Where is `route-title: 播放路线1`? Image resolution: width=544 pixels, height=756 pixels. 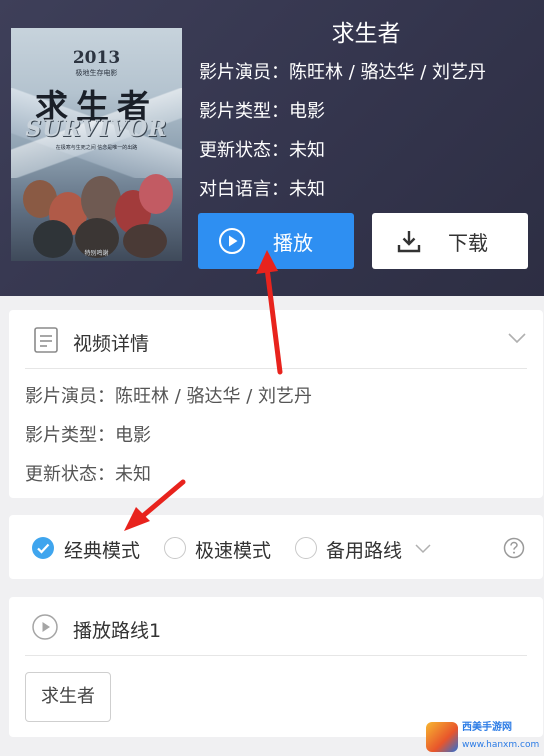 route-title: 播放路线1 is located at coordinates (117, 631).